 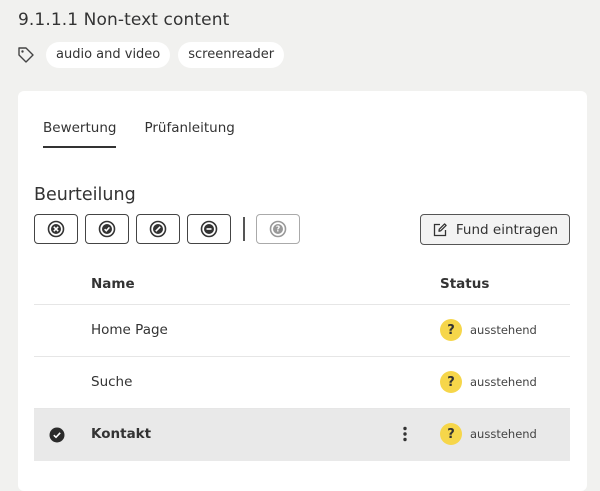 I want to click on minus-circle-icon, so click(x=209, y=229).